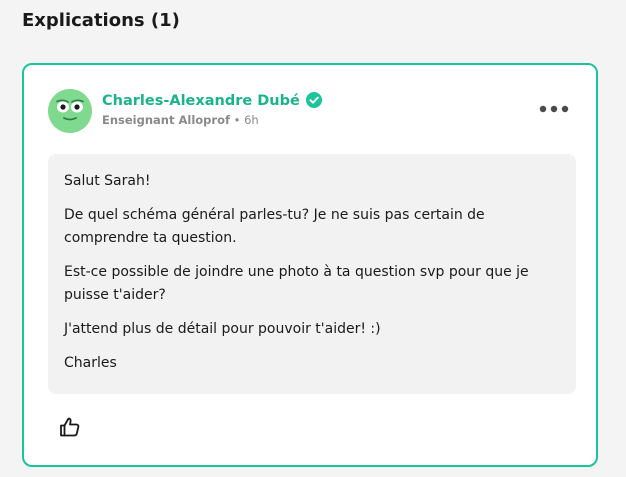 The width and height of the screenshot is (626, 477). What do you see at coordinates (101, 20) in the screenshot?
I see `section-title: Explications (1)` at bounding box center [101, 20].